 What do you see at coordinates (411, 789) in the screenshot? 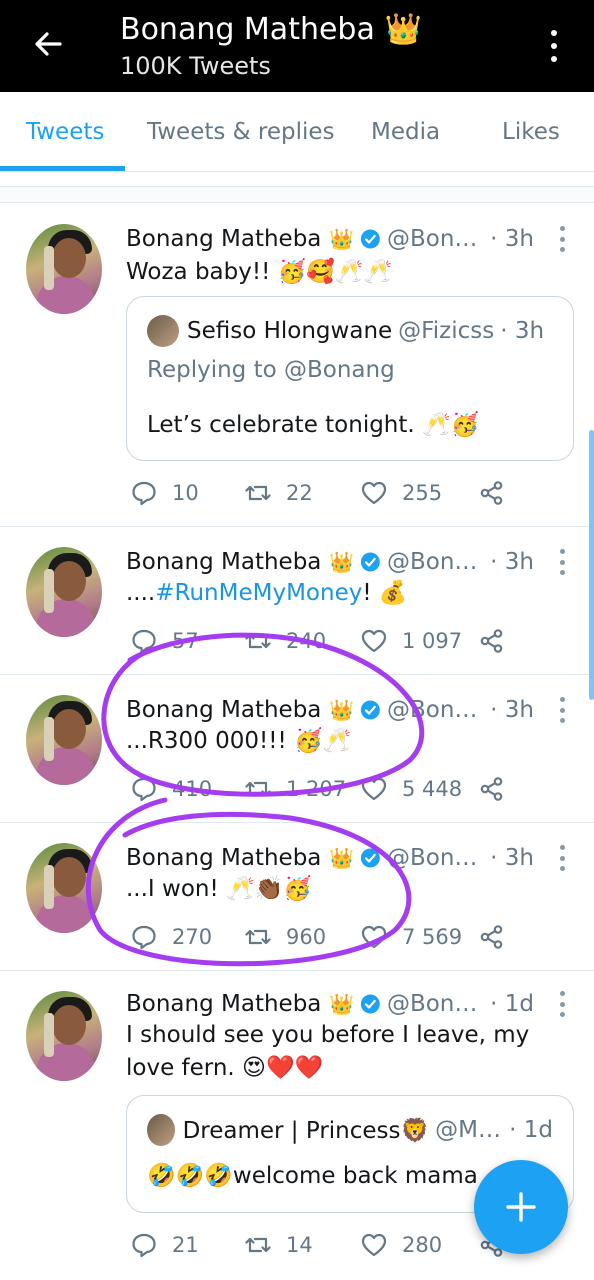
I see `like-button: 5 448` at bounding box center [411, 789].